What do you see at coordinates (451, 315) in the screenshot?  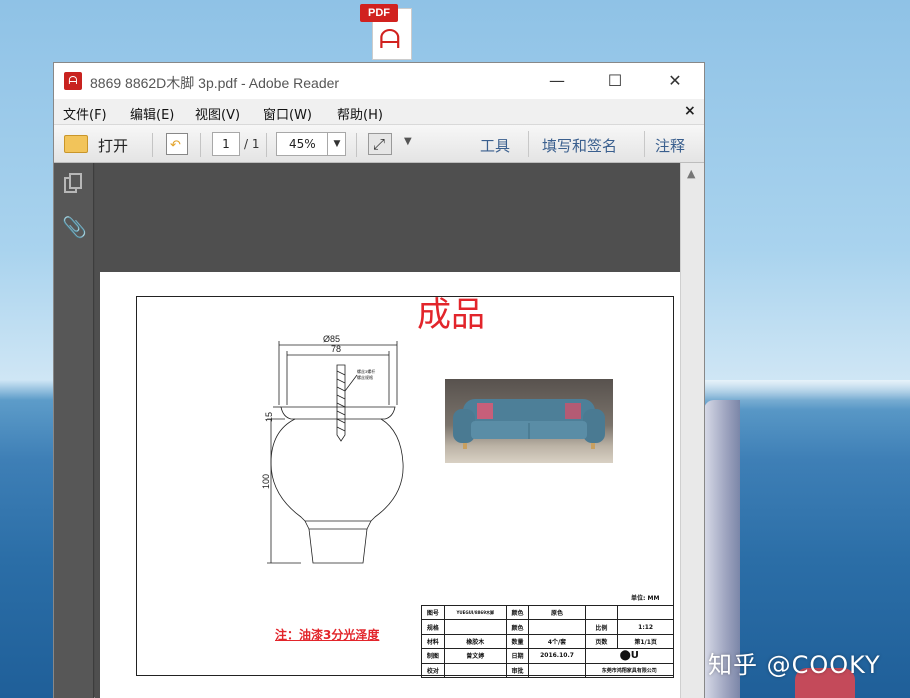 I see `document-title: 成品` at bounding box center [451, 315].